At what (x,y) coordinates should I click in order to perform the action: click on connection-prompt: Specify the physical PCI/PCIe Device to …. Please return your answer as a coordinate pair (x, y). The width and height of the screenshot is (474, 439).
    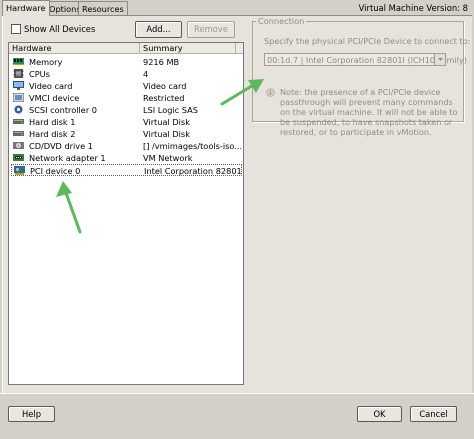
    Looking at the image, I should click on (367, 41).